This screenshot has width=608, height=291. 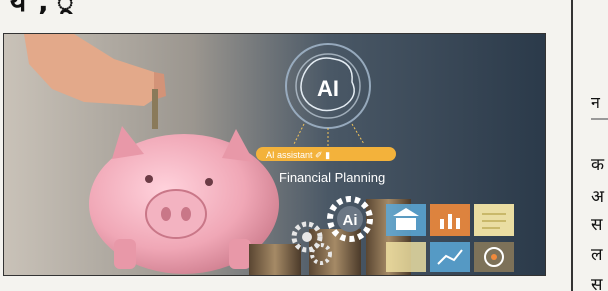 What do you see at coordinates (328, 88) in the screenshot?
I see `ai-badge-text: AI` at bounding box center [328, 88].